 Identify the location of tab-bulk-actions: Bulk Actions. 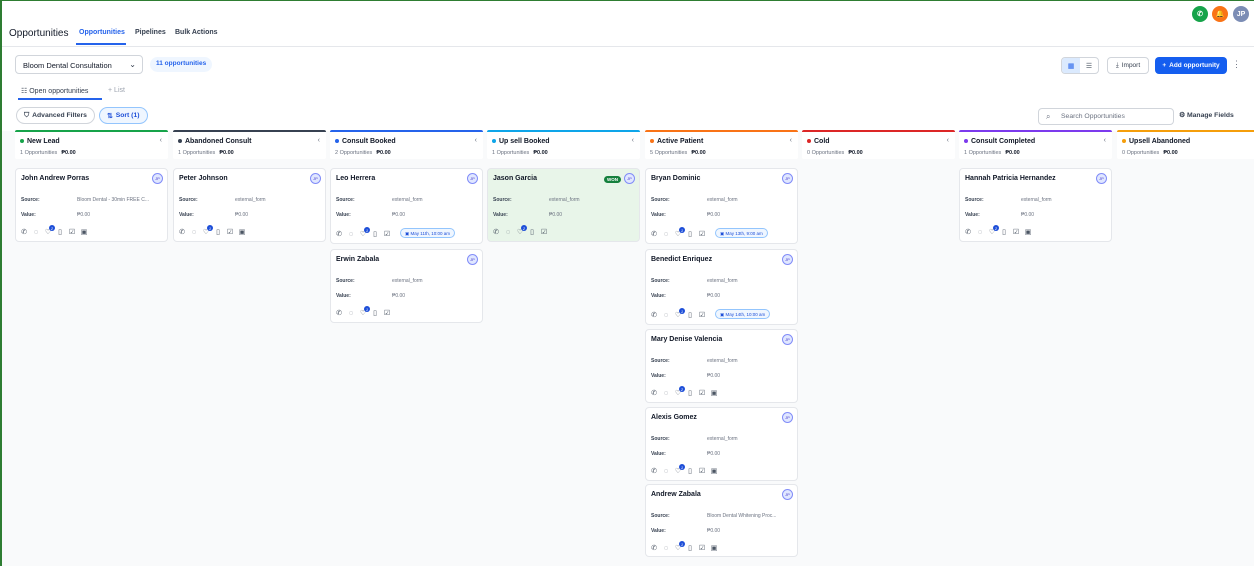
(196, 32).